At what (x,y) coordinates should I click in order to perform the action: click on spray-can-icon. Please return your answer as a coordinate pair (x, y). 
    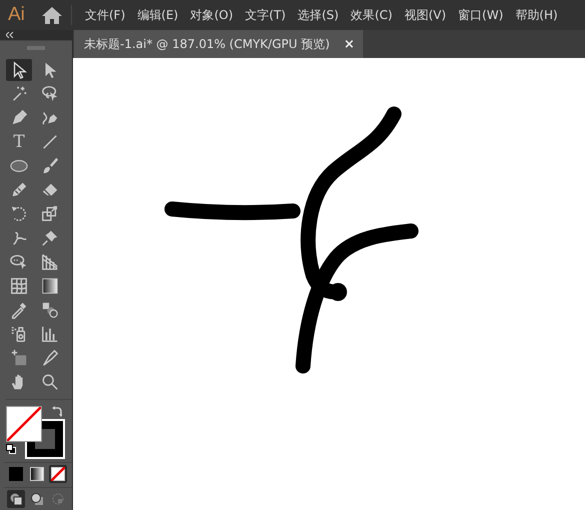
    Looking at the image, I should click on (19, 334).